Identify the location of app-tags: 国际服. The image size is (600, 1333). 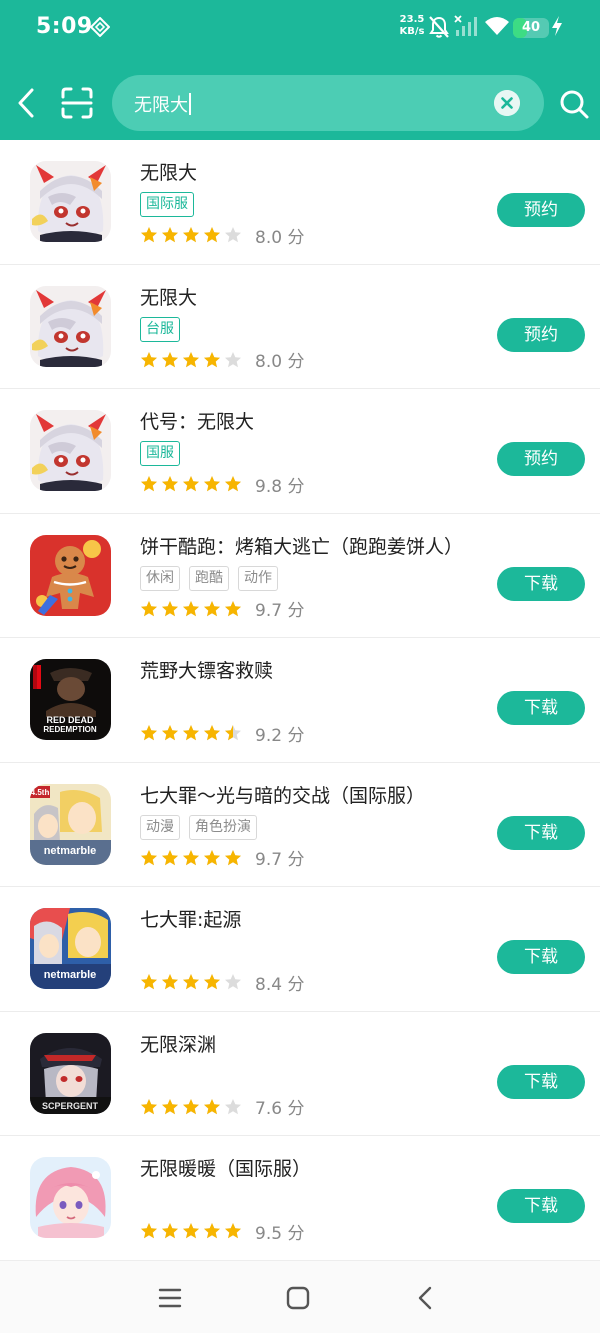
(167, 205).